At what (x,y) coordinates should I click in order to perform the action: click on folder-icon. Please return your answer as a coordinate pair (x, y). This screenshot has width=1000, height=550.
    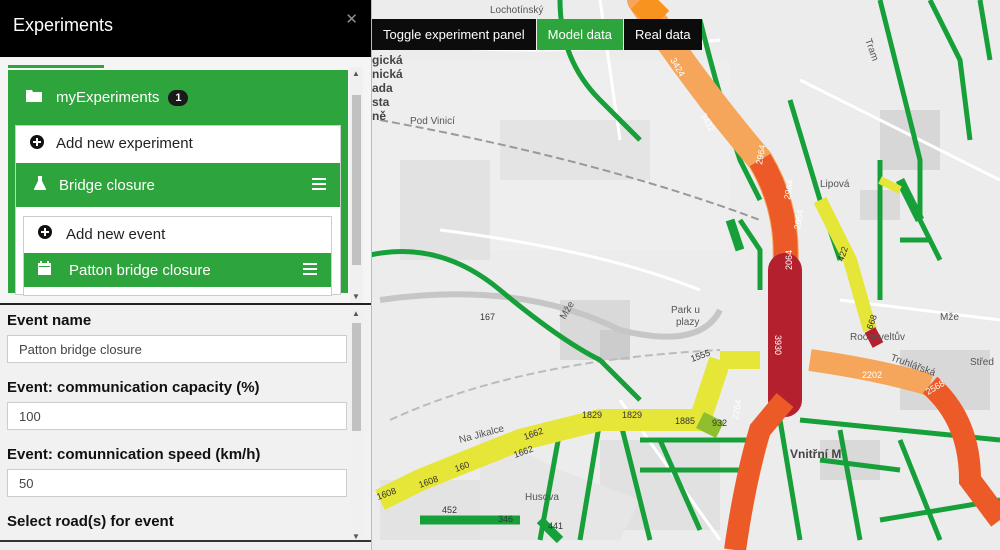
    Looking at the image, I should click on (34, 97).